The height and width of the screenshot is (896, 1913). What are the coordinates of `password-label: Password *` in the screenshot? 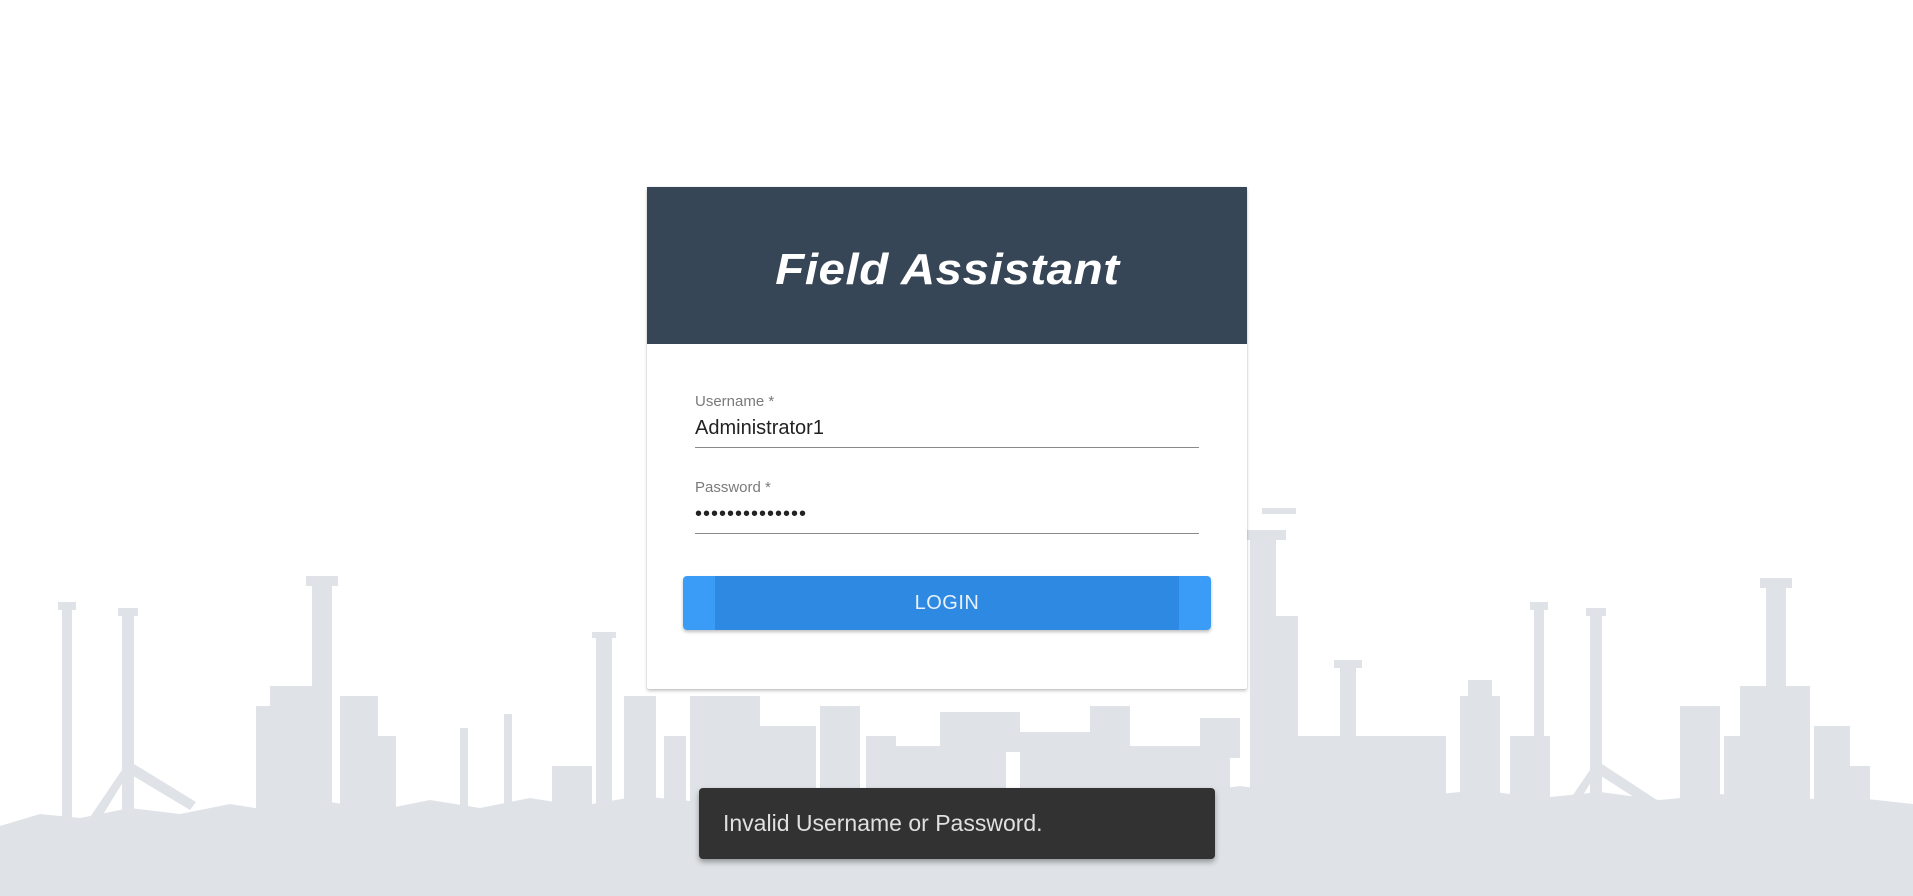 It's located at (733, 487).